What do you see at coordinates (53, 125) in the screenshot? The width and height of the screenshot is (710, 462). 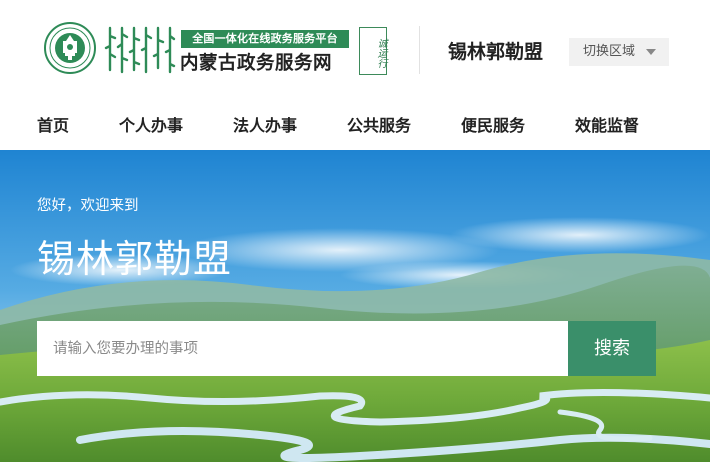 I see `nav-item-home: 首页` at bounding box center [53, 125].